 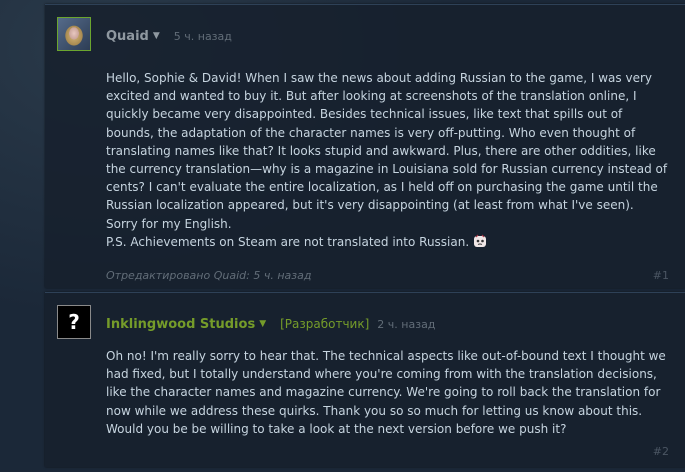 I want to click on comment-header: Quaid ▼ 5 ч. назад, so click(x=169, y=36).